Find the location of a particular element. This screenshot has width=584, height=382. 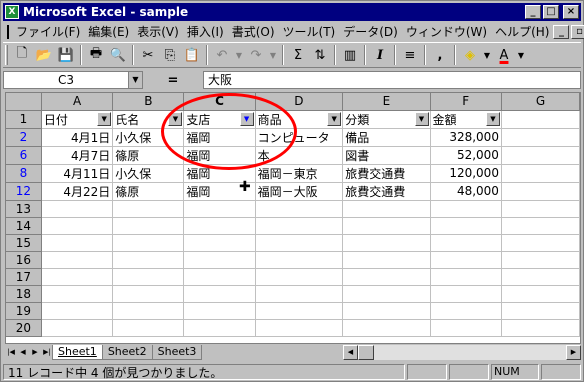

maximize-button: □ is located at coordinates (551, 12).